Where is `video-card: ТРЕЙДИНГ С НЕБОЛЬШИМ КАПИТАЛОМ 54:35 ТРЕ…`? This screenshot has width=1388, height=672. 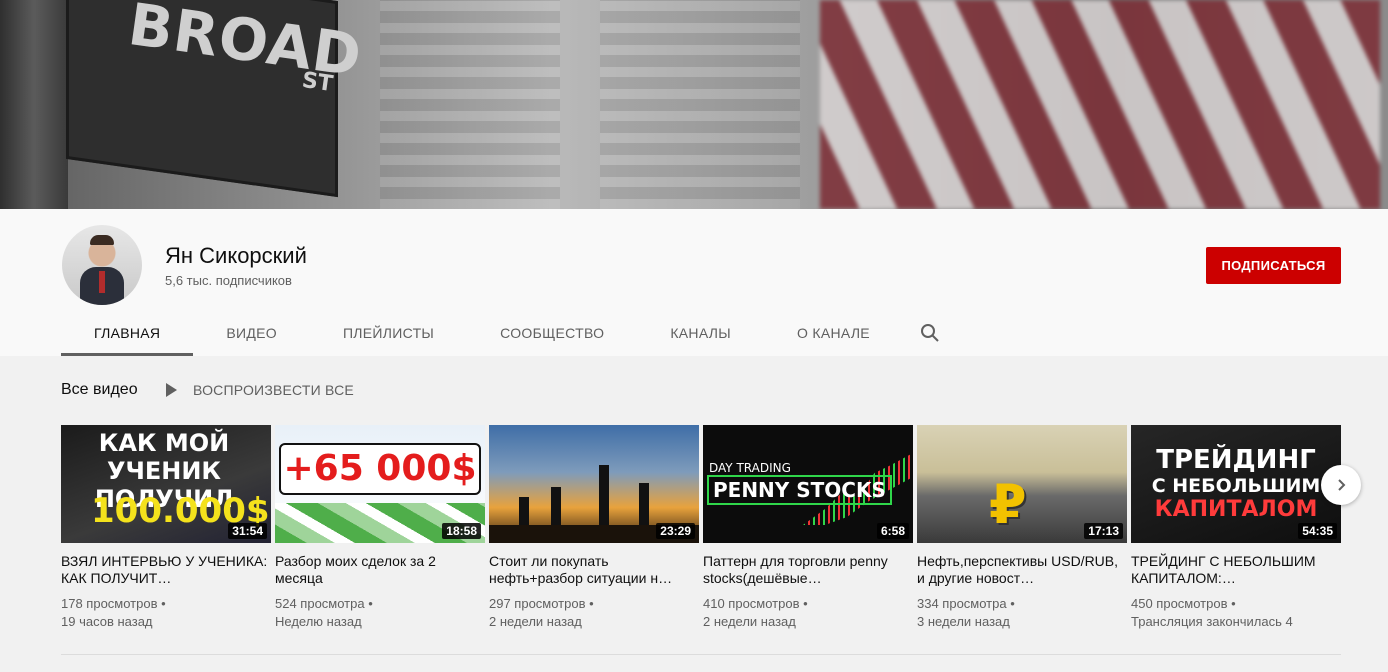 video-card: ТРЕЙДИНГ С НЕБОЛЬШИМ КАПИТАЛОМ 54:35 ТРЕ… is located at coordinates (1236, 528).